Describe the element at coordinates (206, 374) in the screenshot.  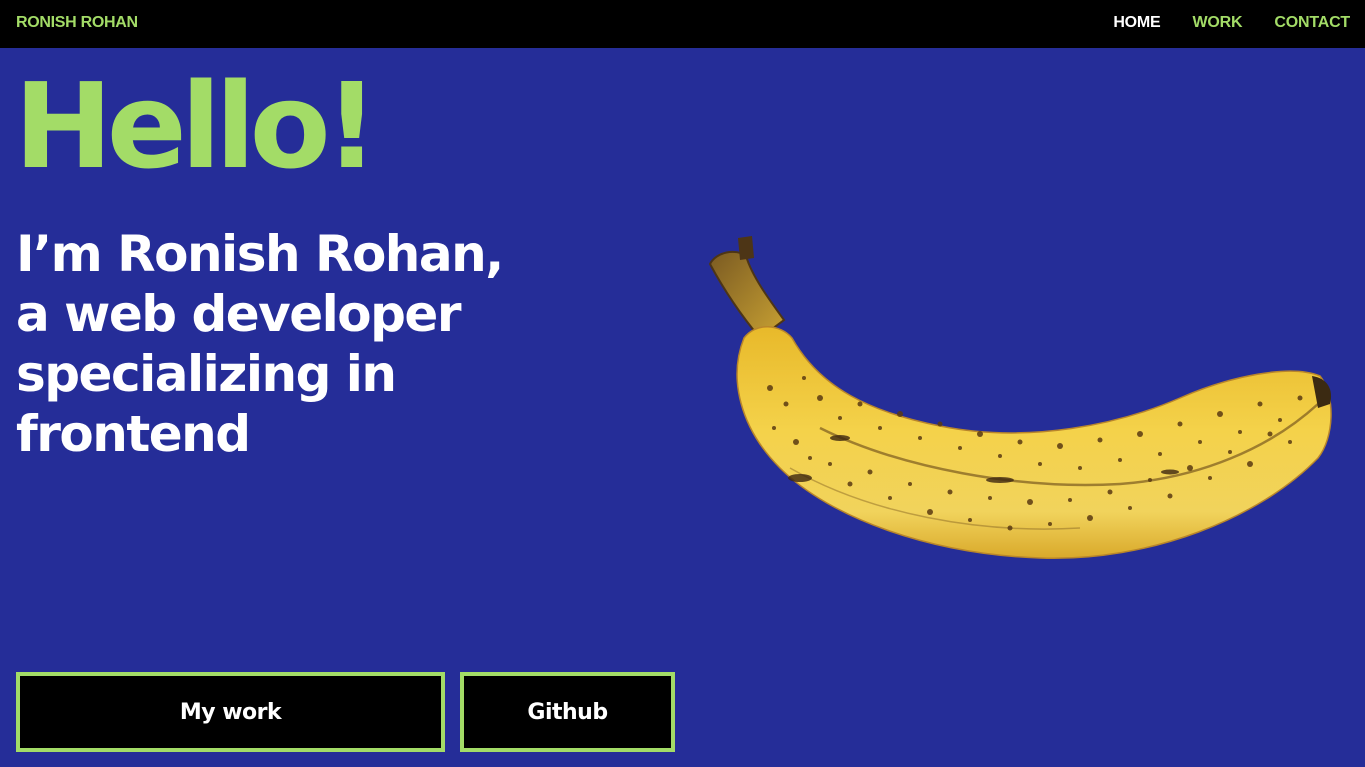
I see `intro-line-3: specializing in` at that location.